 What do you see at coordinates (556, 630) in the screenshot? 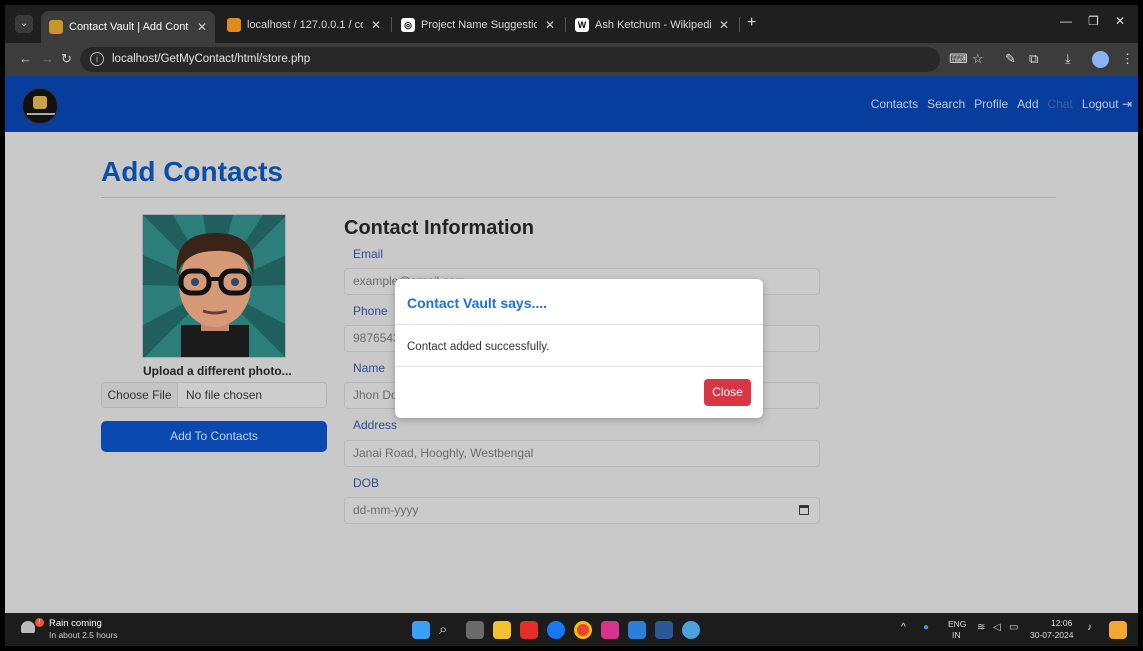
I see `facebook-icon` at bounding box center [556, 630].